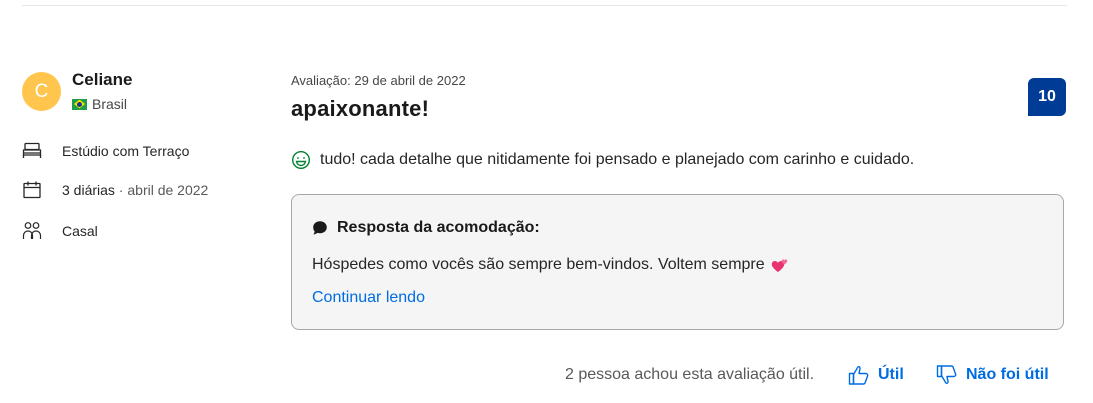 This screenshot has height=403, width=1093. What do you see at coordinates (858, 375) in the screenshot?
I see `thumbs-up-icon` at bounding box center [858, 375].